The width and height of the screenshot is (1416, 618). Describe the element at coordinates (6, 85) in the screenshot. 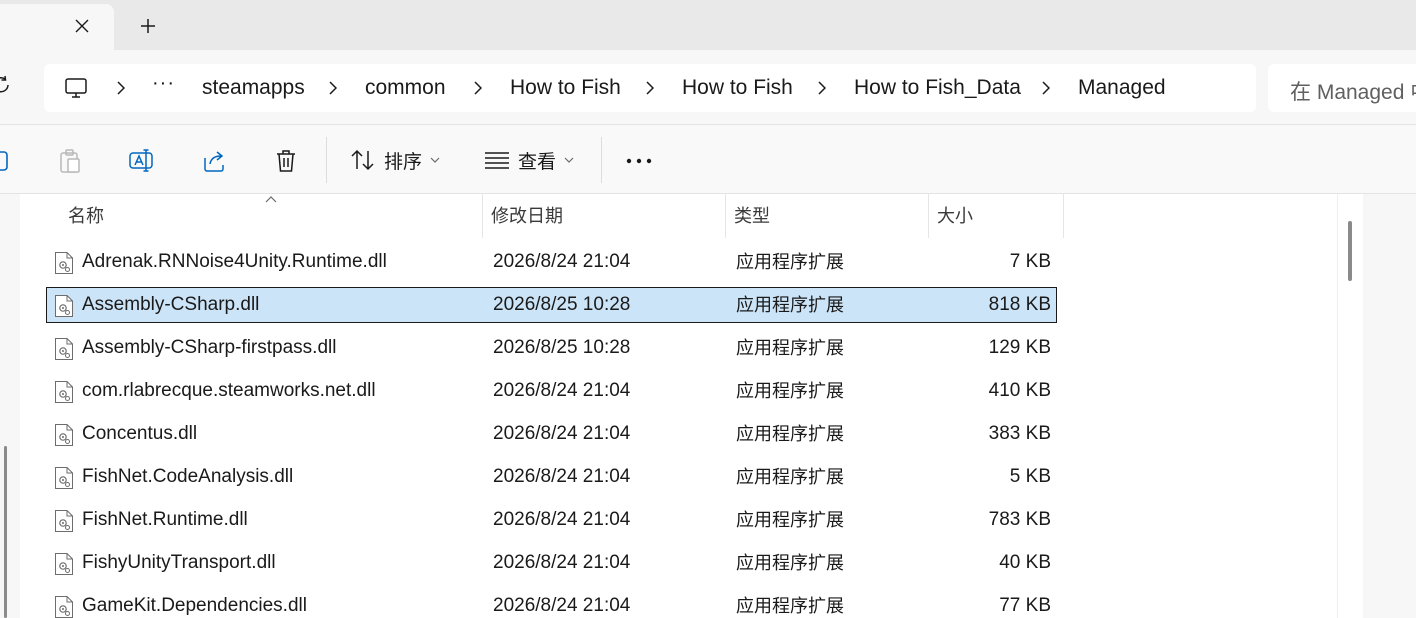

I see `refresh-icon` at that location.